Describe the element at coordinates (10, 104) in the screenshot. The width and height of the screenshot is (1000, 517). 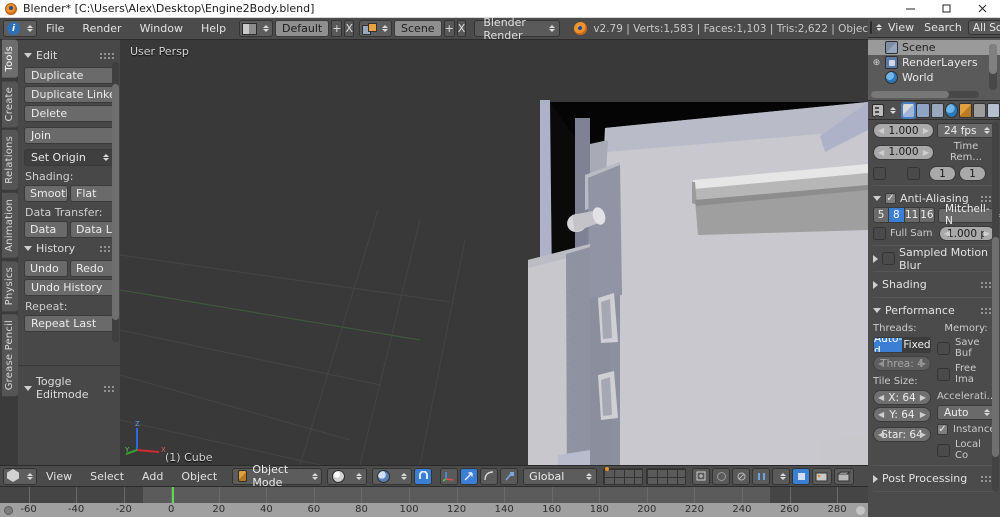
I see `toolshelf-tab-create: Create` at that location.